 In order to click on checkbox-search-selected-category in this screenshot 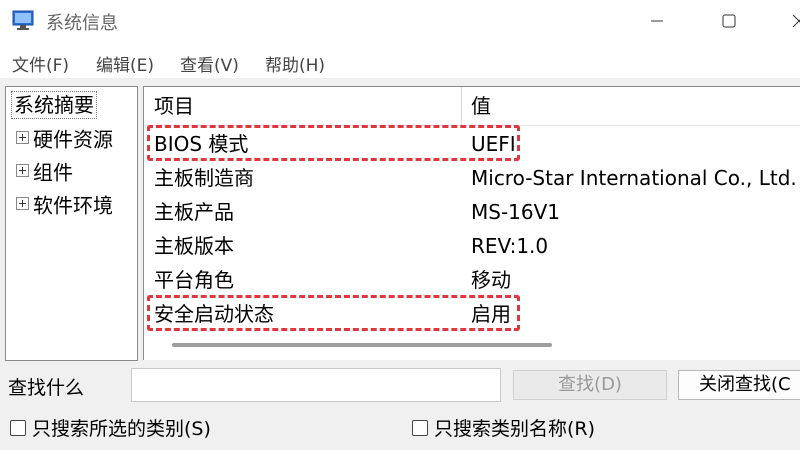, I will do `click(18, 427)`.